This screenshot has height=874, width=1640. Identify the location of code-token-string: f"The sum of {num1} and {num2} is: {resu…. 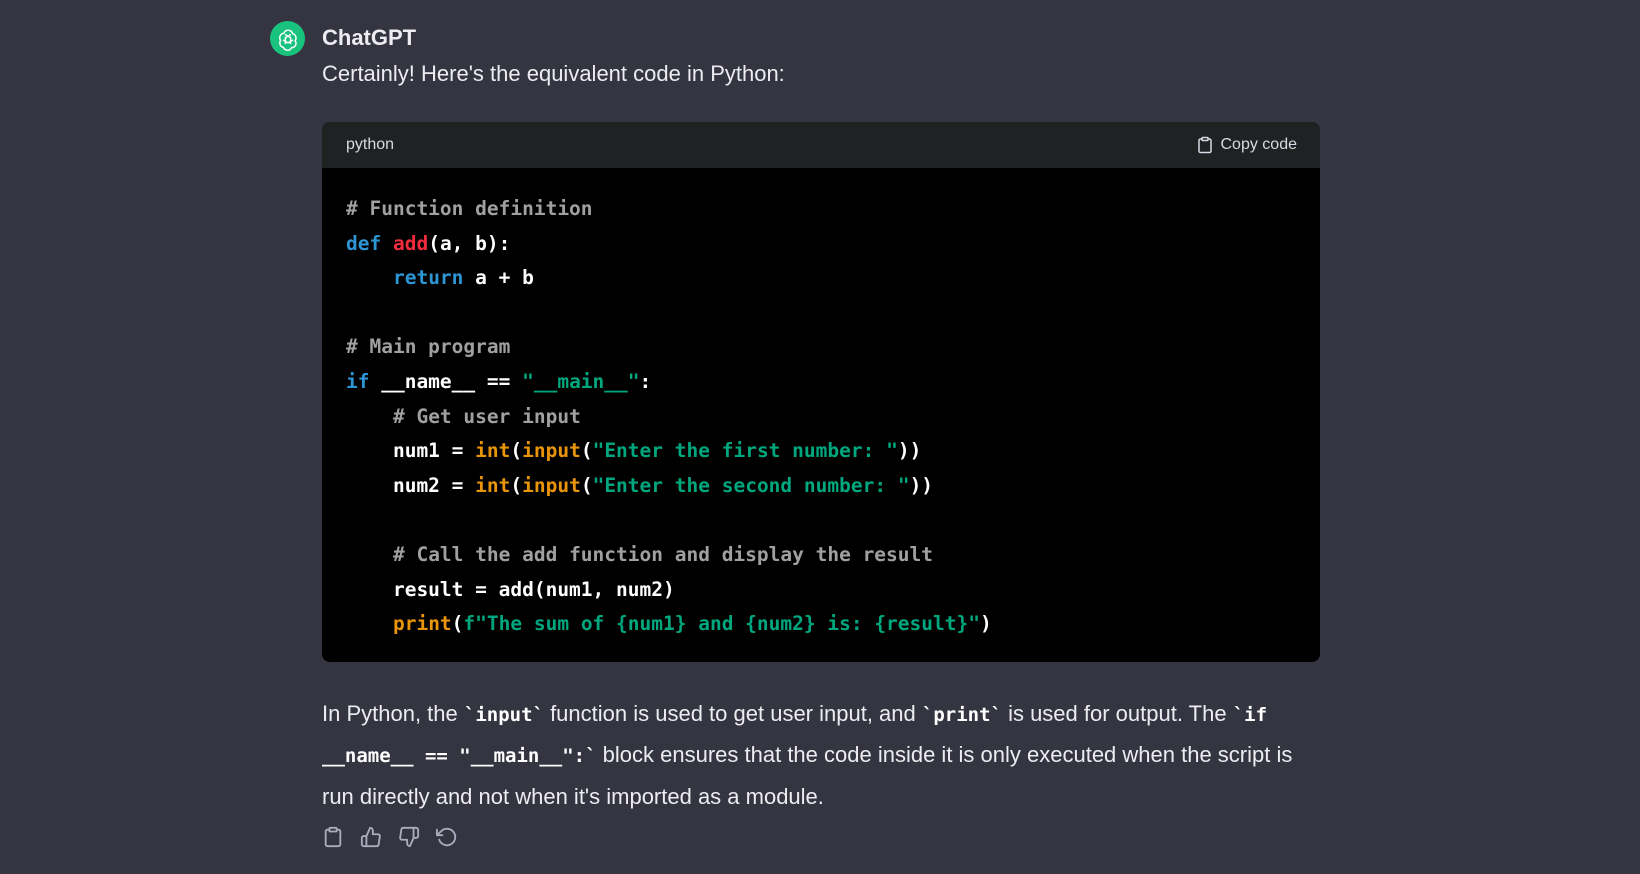
(721, 624).